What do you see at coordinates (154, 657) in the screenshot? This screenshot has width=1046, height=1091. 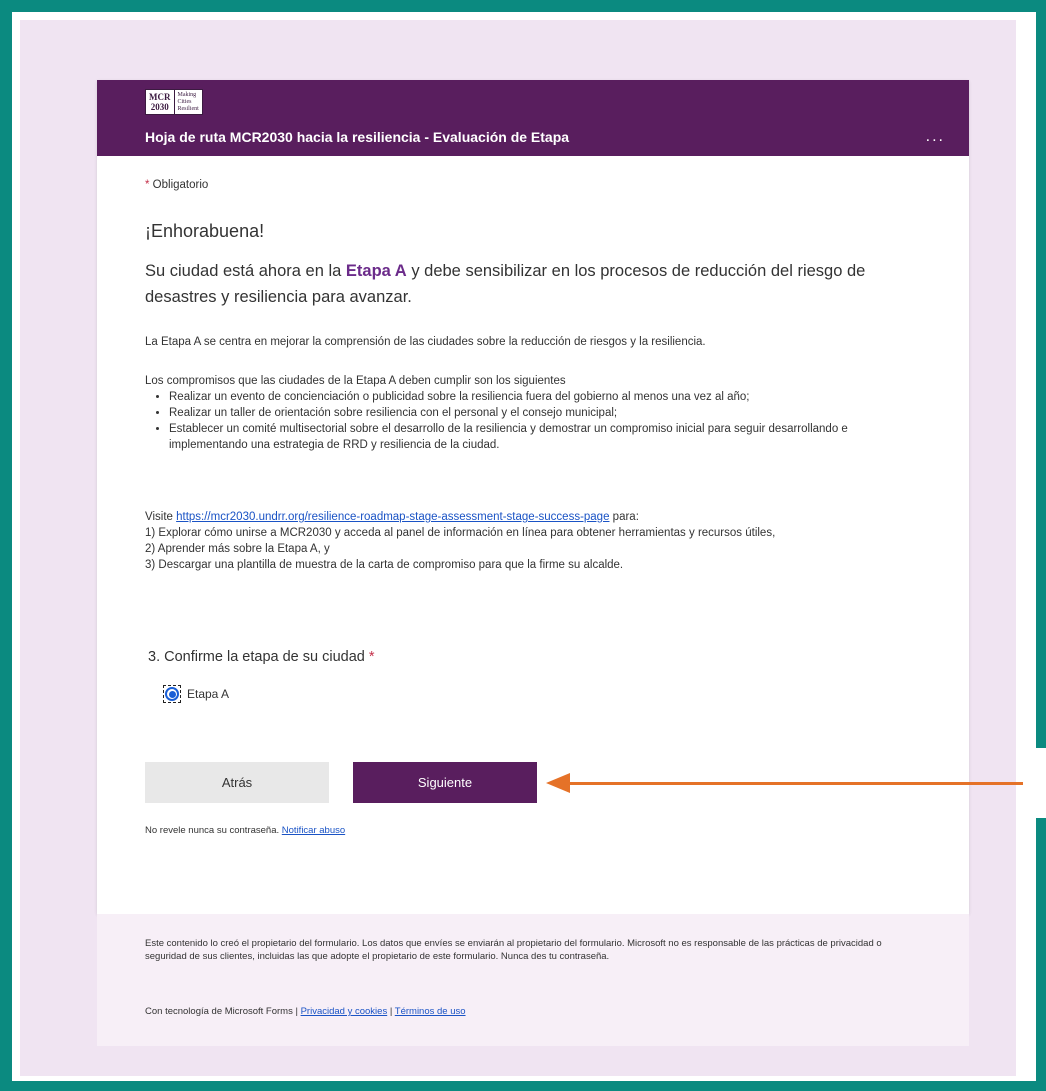 I see `question-number: 3.` at bounding box center [154, 657].